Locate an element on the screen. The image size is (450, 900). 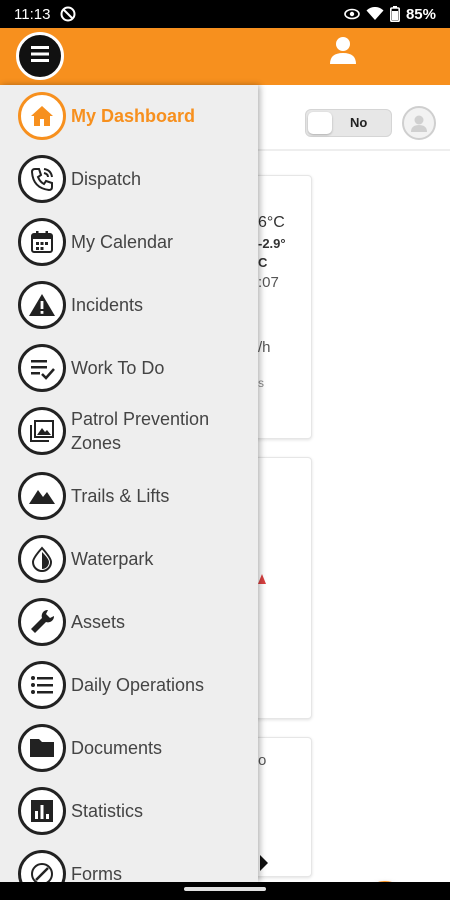
menu-item-forms: Forms is located at coordinates (129, 863).